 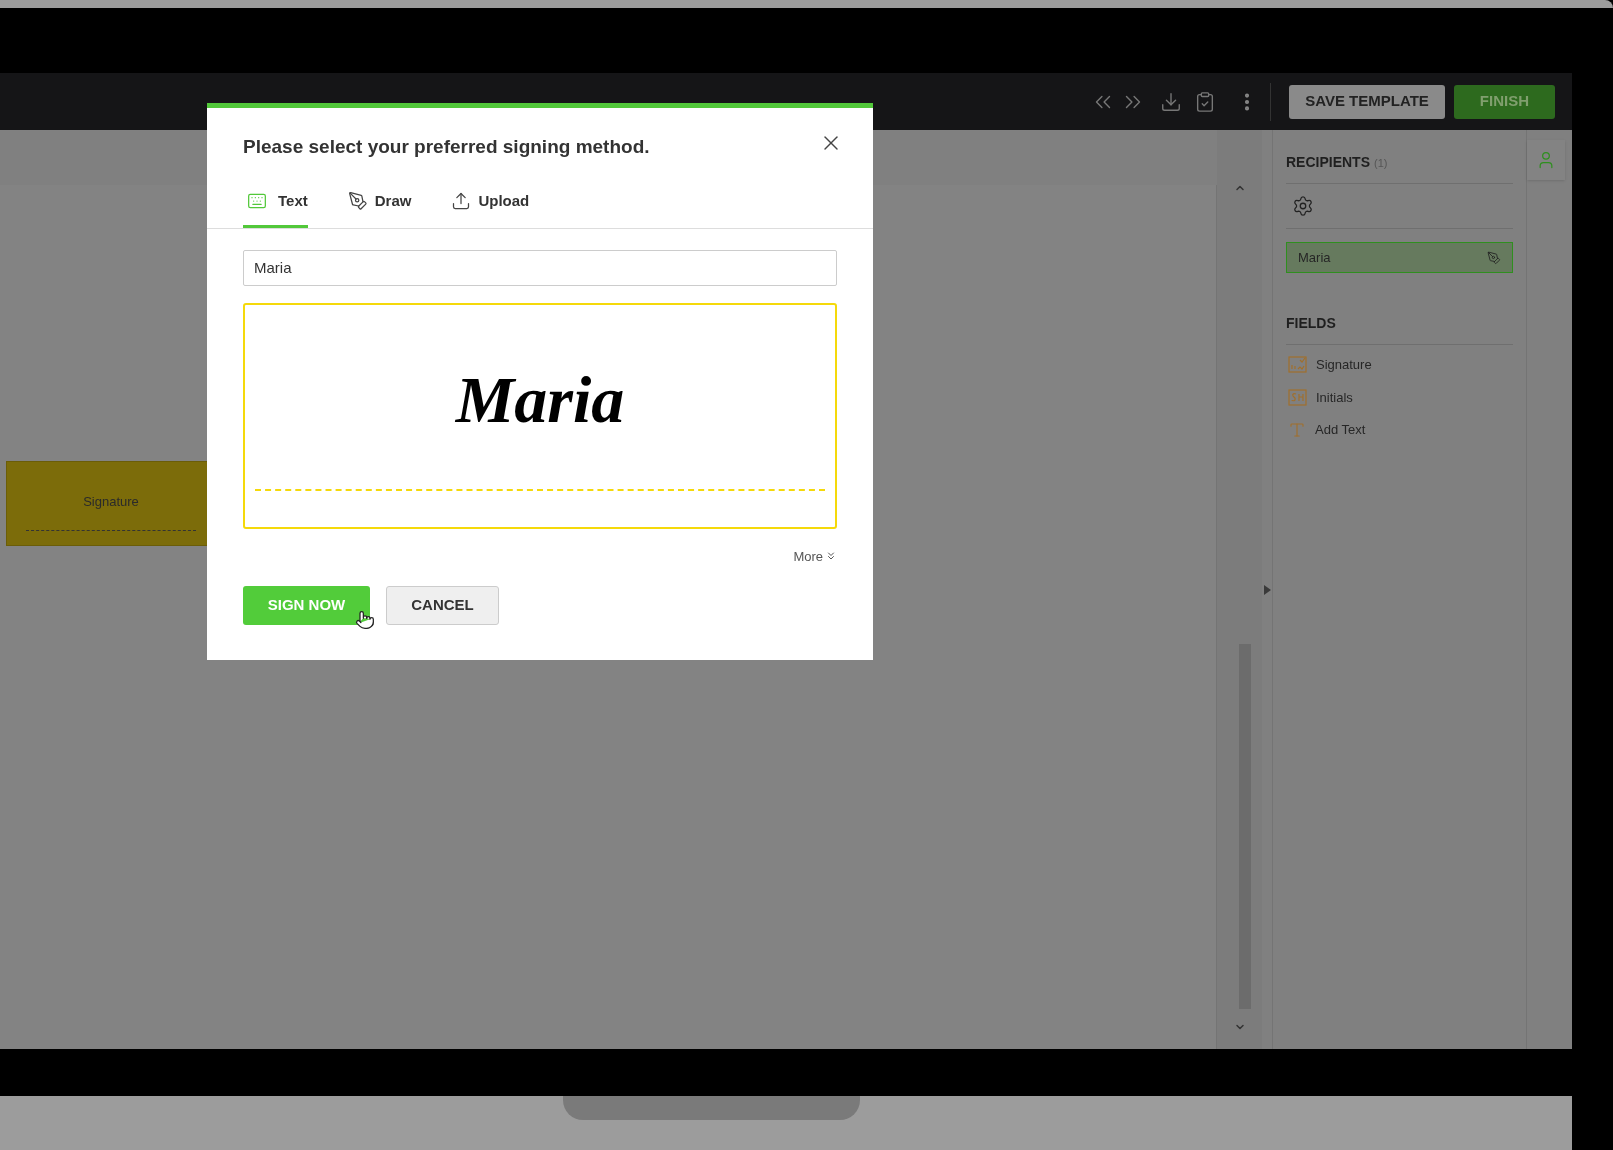 I want to click on signature-field-label: Signature, so click(x=111, y=502).